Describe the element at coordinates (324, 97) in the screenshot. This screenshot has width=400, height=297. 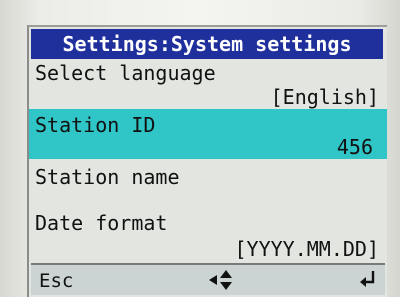
I see `menu-item-value: [English]` at that location.